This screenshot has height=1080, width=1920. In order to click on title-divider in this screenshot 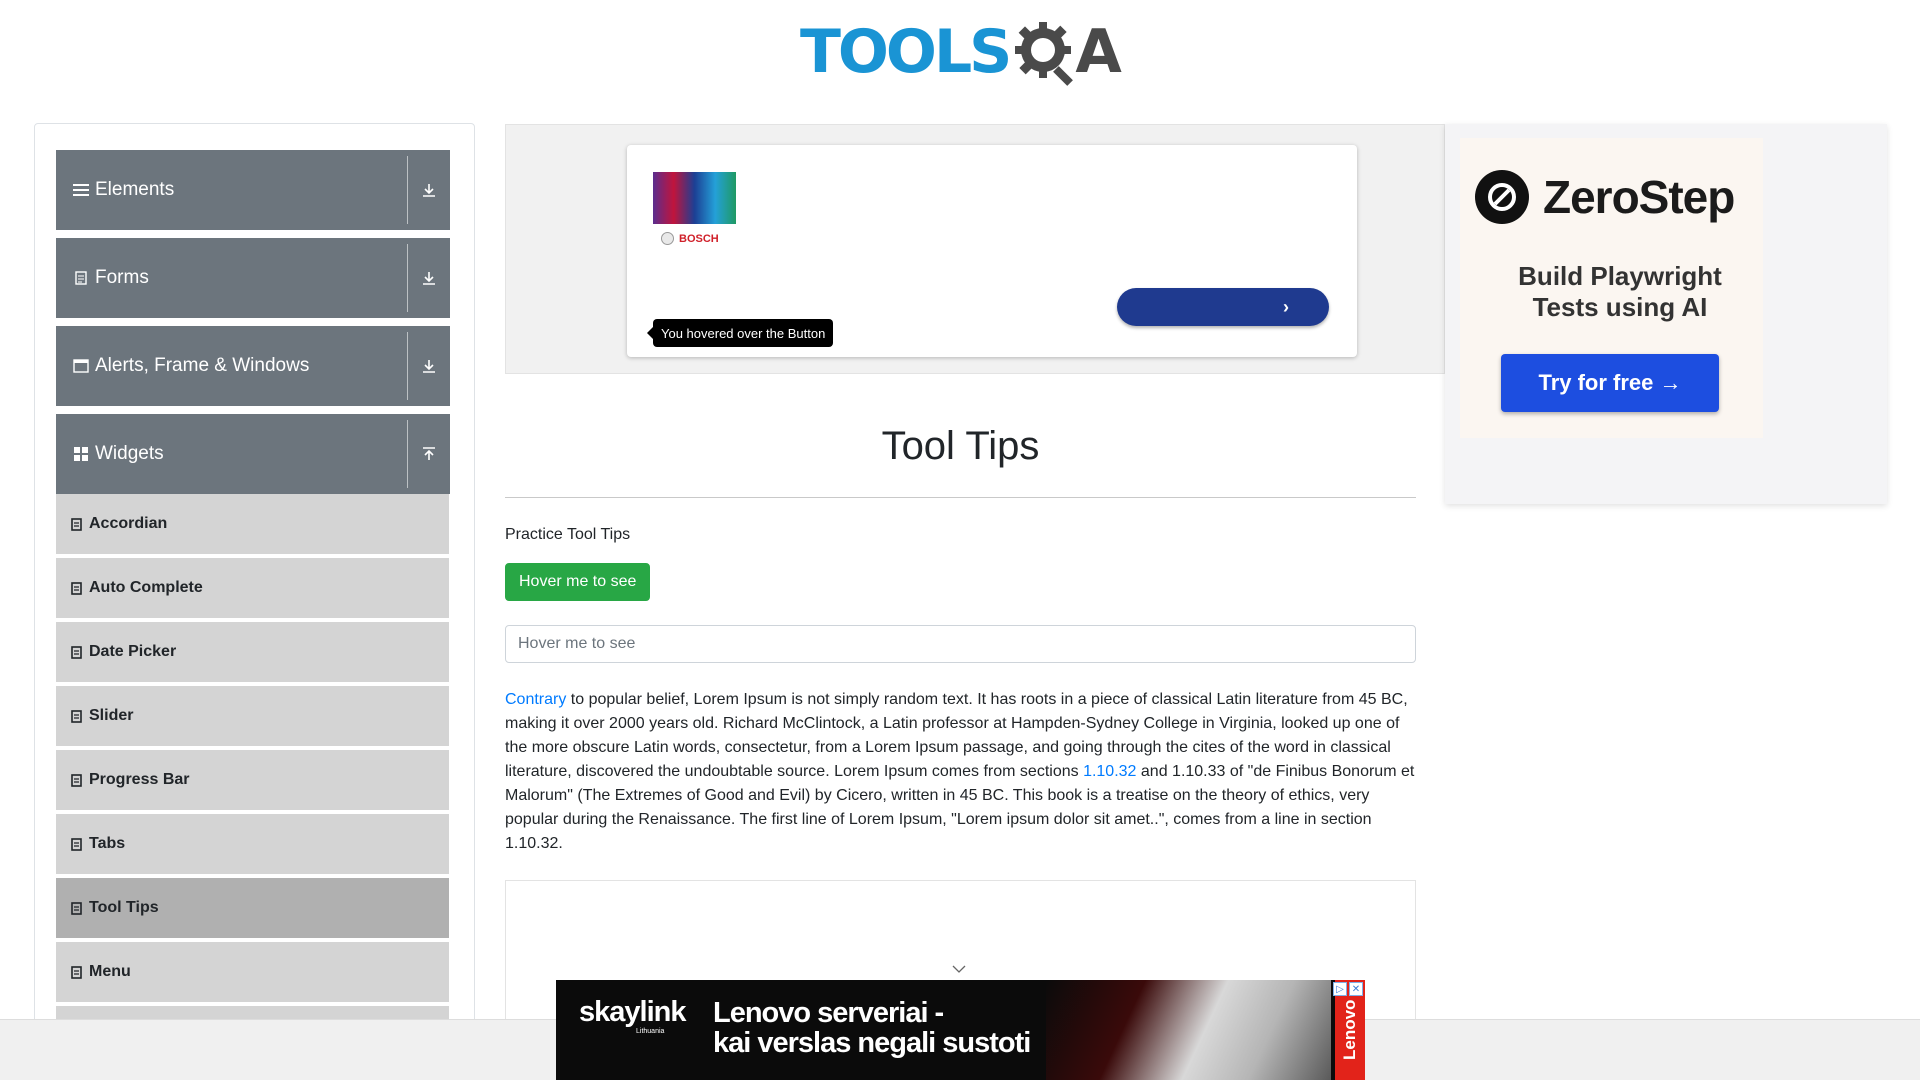, I will do `click(960, 497)`.